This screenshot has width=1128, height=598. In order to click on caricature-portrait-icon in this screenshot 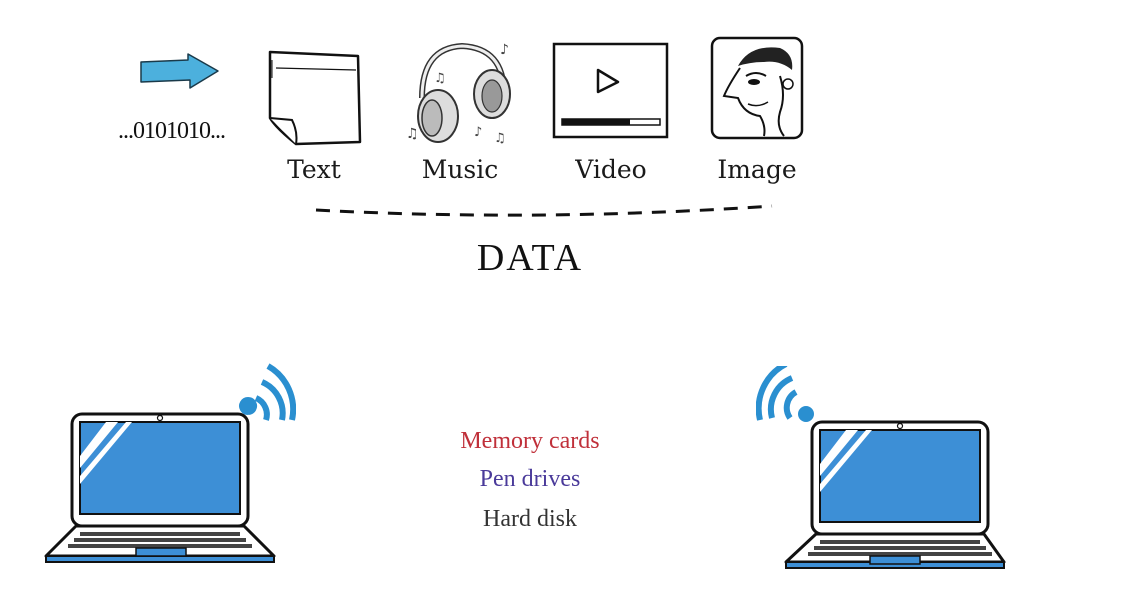, I will do `click(757, 88)`.